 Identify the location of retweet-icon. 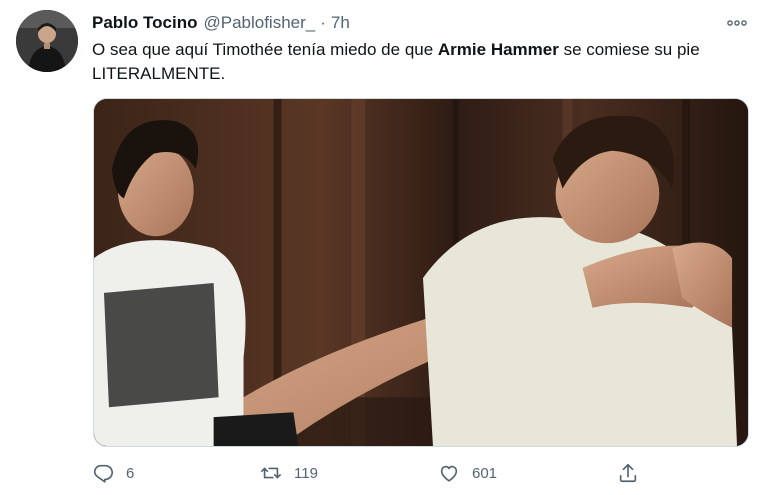
(271, 473).